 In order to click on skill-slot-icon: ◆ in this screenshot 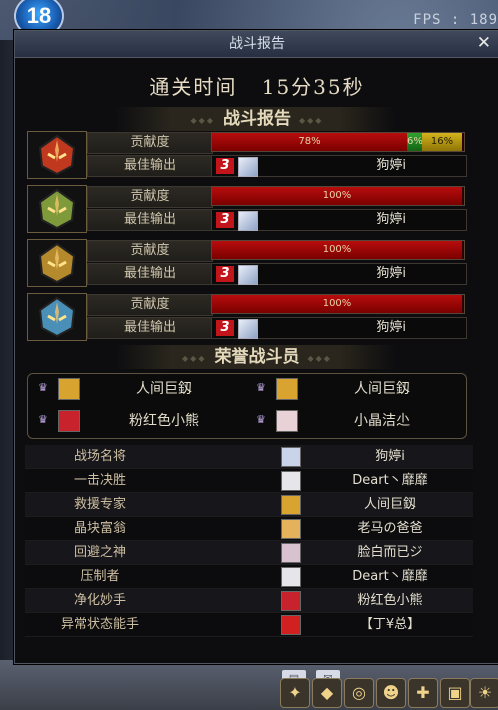, I will do `click(327, 693)`.